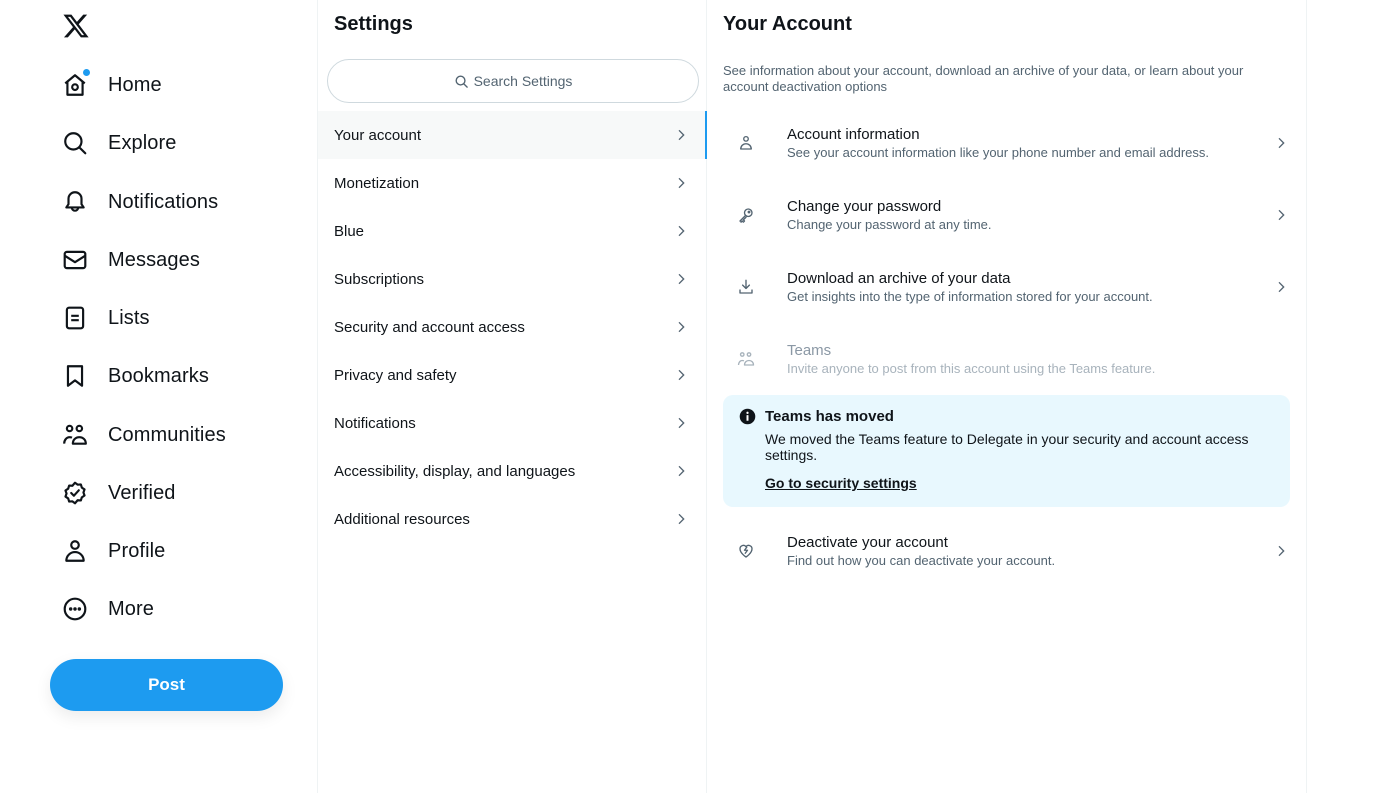 The width and height of the screenshot is (1376, 793). I want to click on x-logo-icon, so click(76, 26).